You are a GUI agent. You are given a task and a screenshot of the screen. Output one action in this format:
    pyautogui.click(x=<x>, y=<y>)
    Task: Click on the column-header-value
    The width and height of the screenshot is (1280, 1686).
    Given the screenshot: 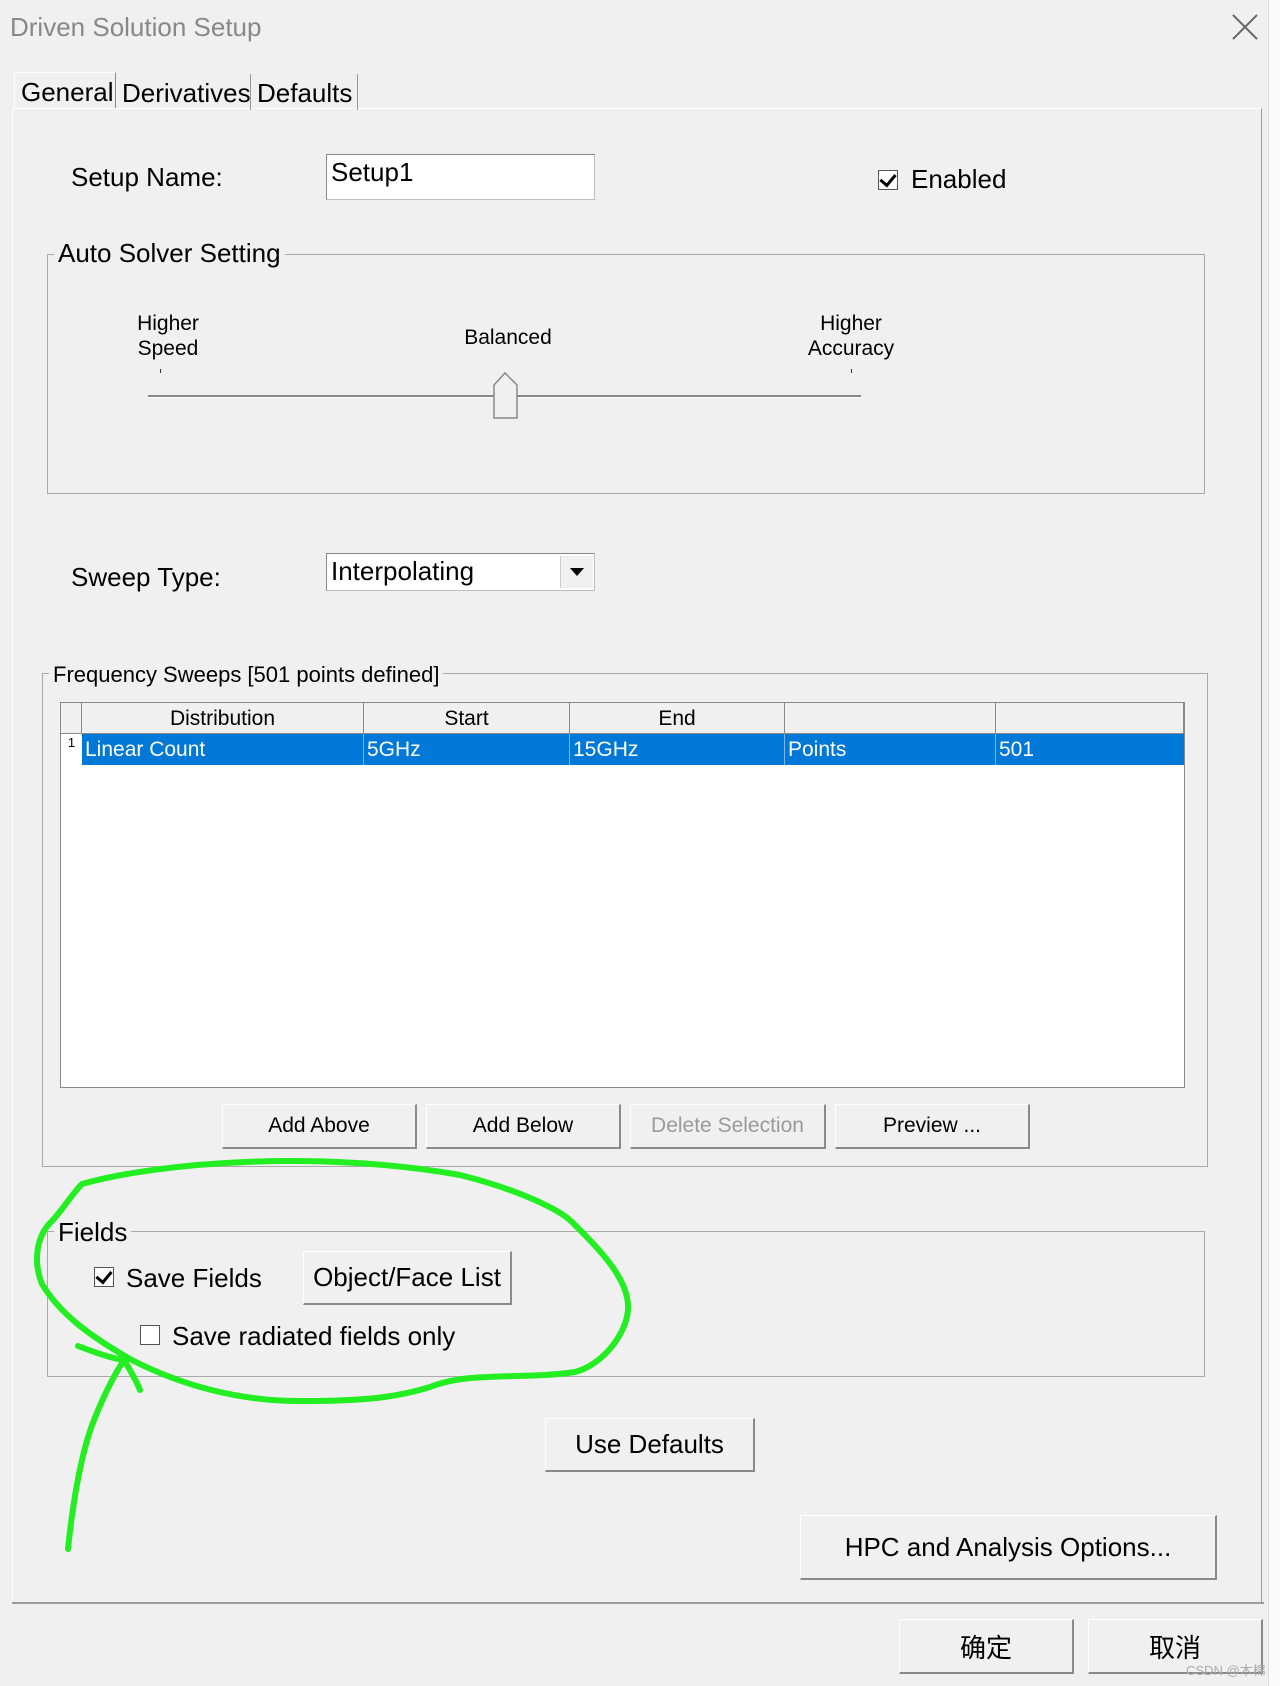 What is the action you would take?
    pyautogui.click(x=1090, y=718)
    